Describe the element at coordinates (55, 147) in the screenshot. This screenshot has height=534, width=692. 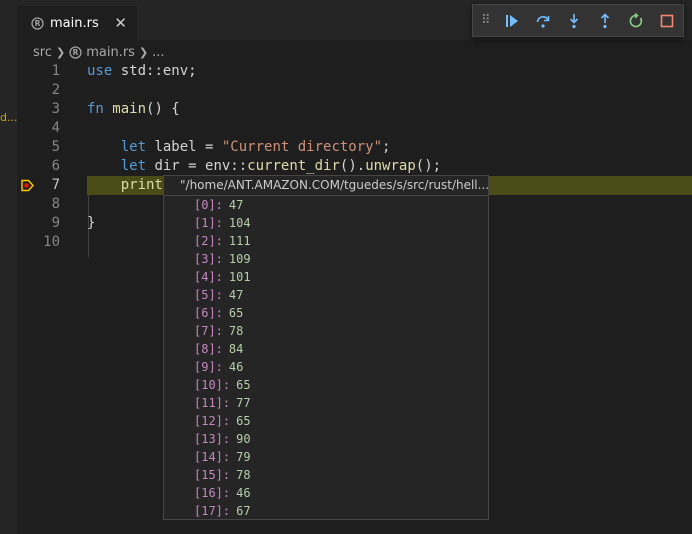
I see `line-number: 5` at that location.